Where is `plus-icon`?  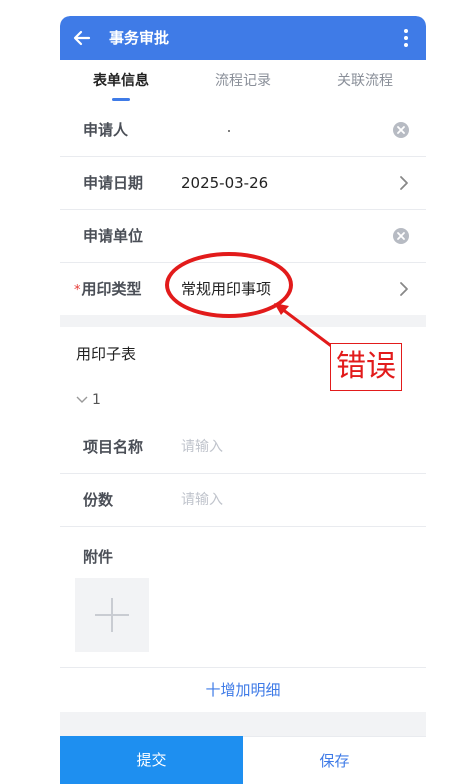 plus-icon is located at coordinates (112, 615).